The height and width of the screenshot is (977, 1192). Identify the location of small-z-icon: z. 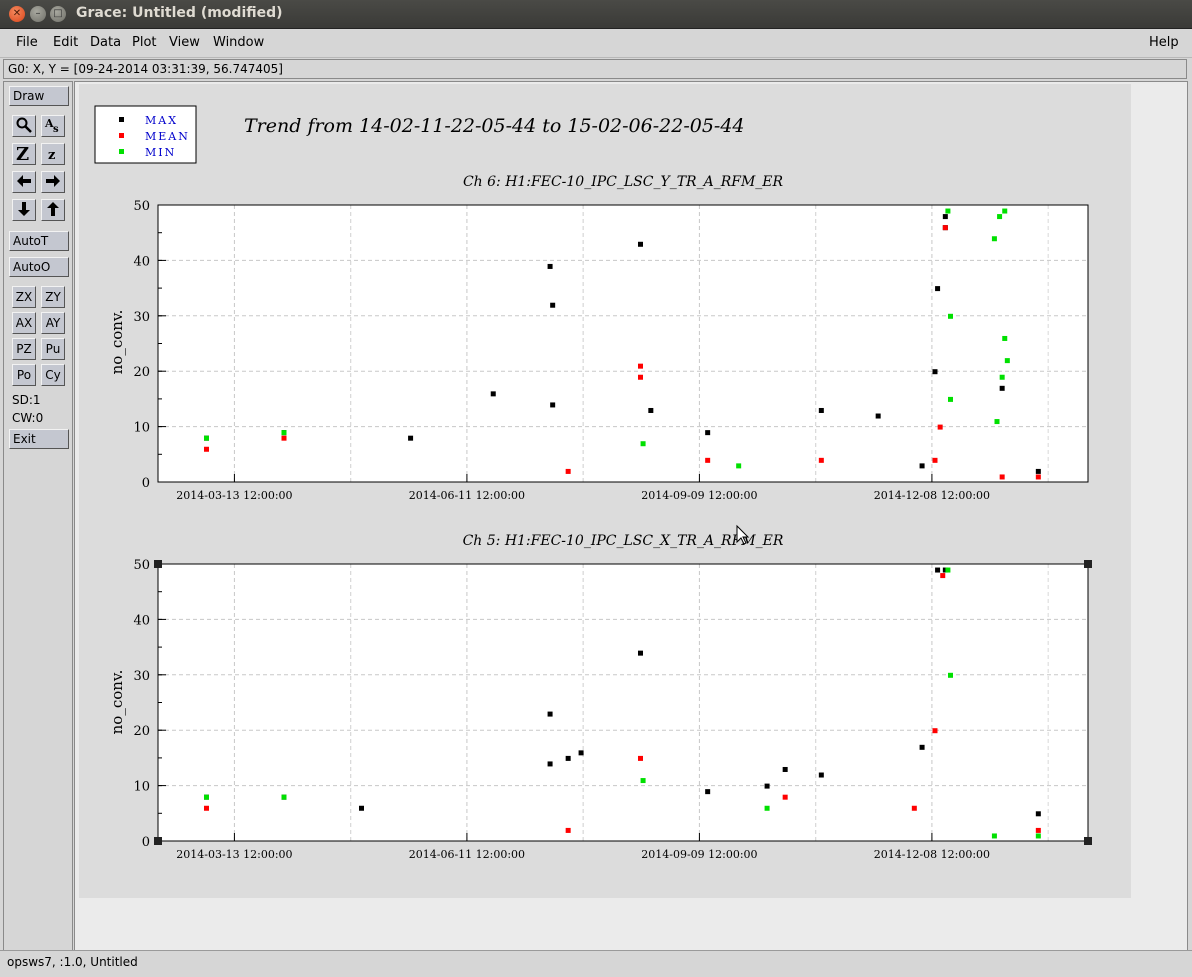
(51, 155).